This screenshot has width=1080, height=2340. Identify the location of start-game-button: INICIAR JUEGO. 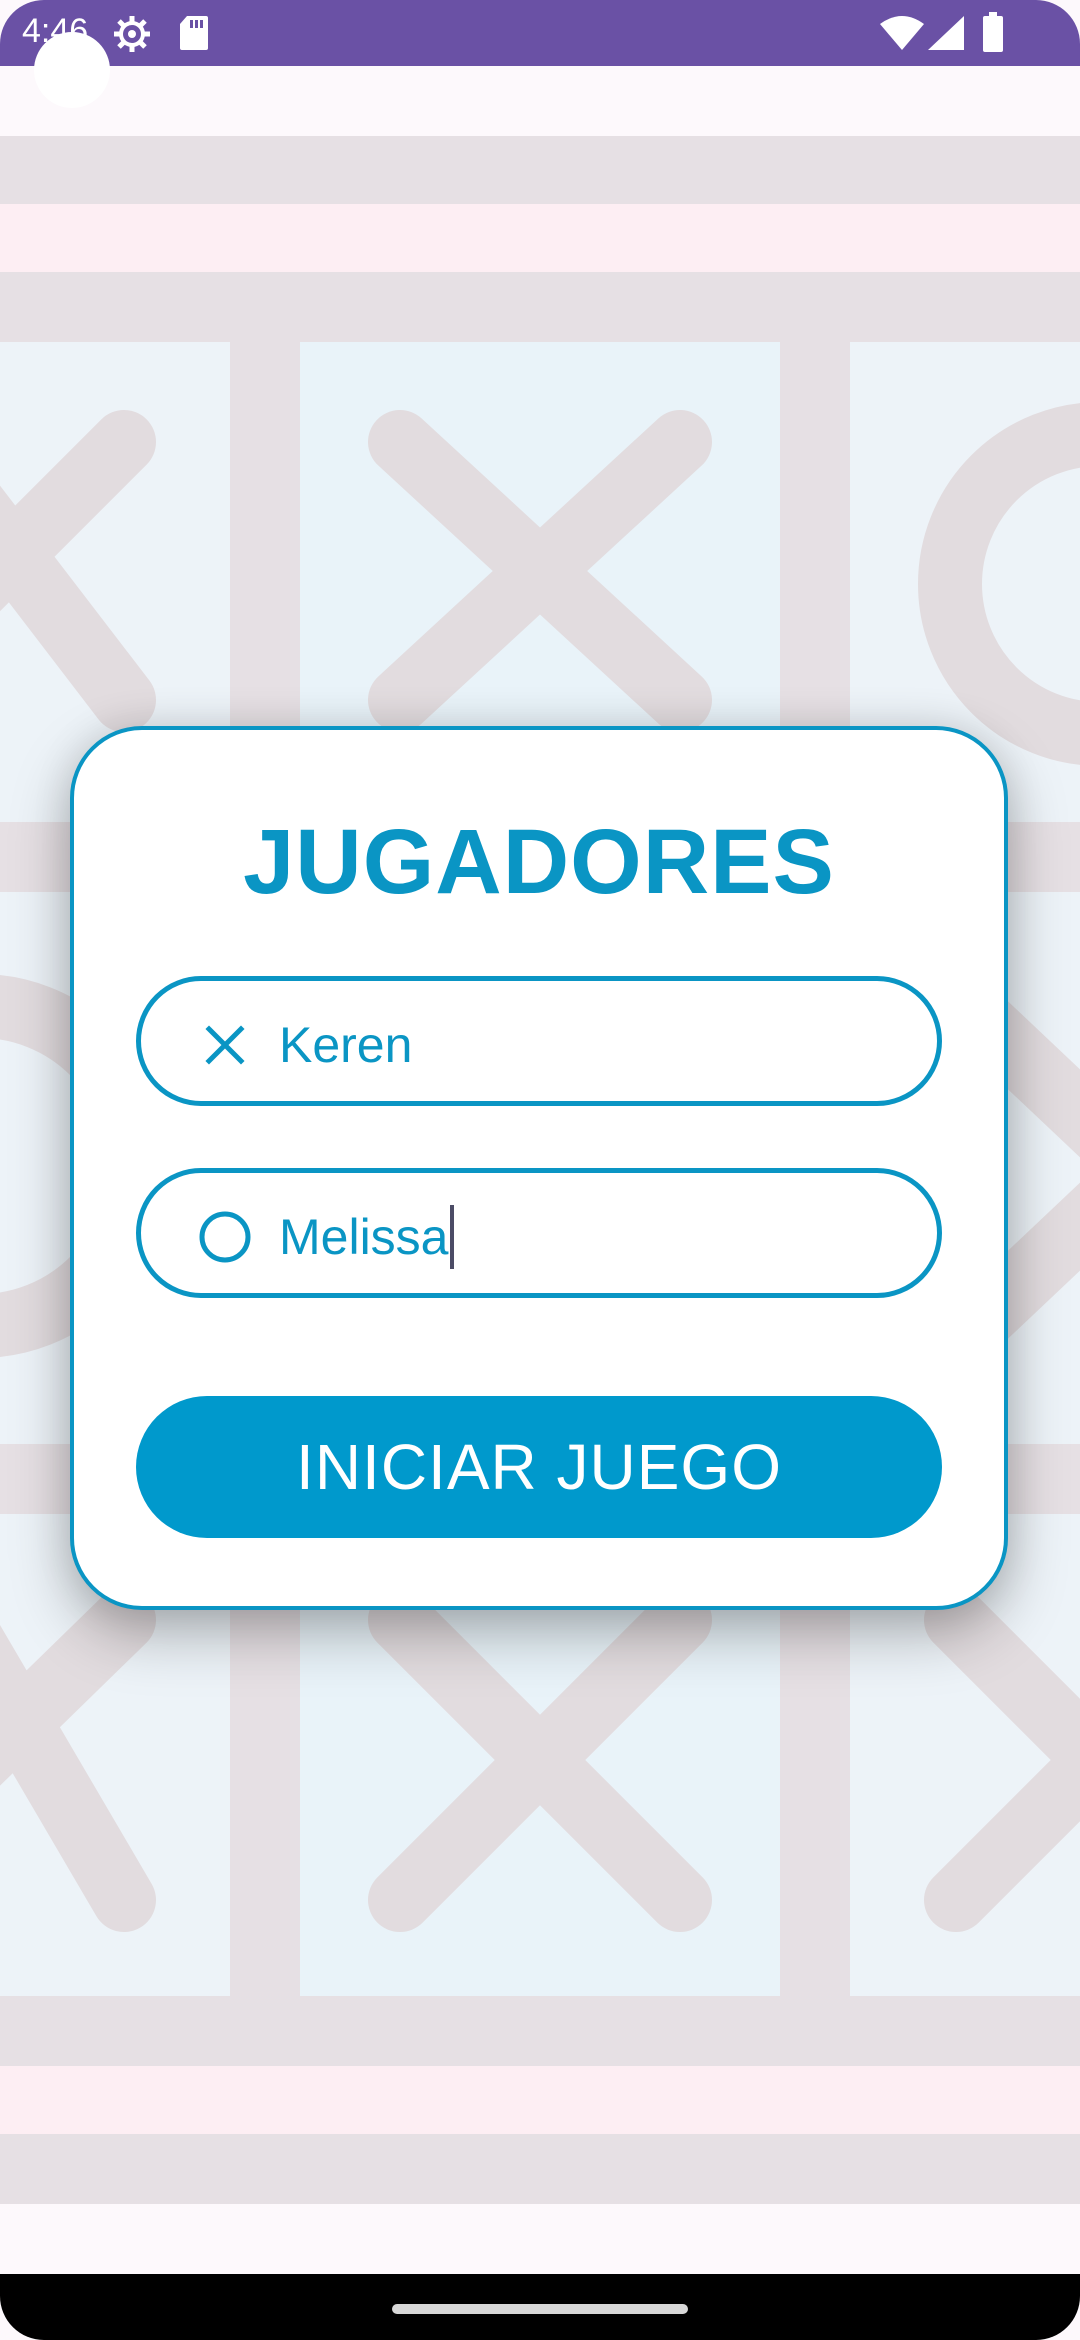
(539, 1467).